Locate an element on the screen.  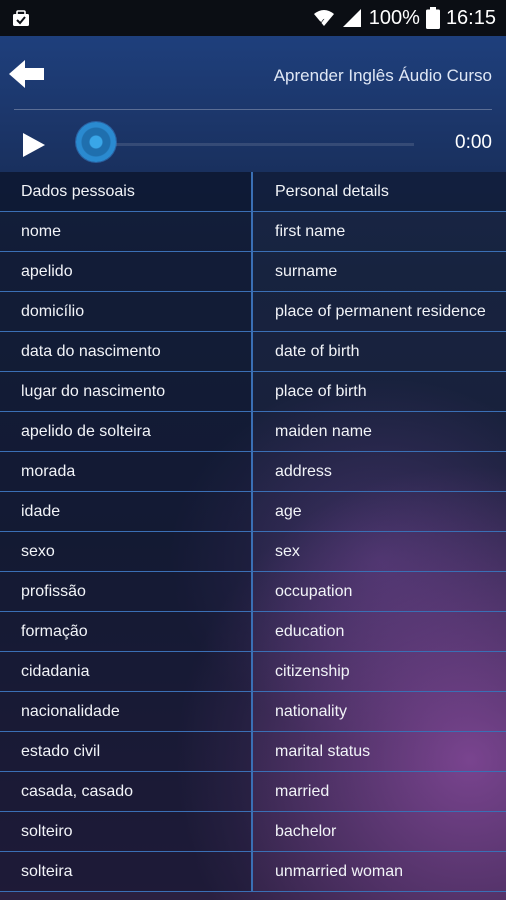
phrase-portuguese: idade is located at coordinates (126, 511).